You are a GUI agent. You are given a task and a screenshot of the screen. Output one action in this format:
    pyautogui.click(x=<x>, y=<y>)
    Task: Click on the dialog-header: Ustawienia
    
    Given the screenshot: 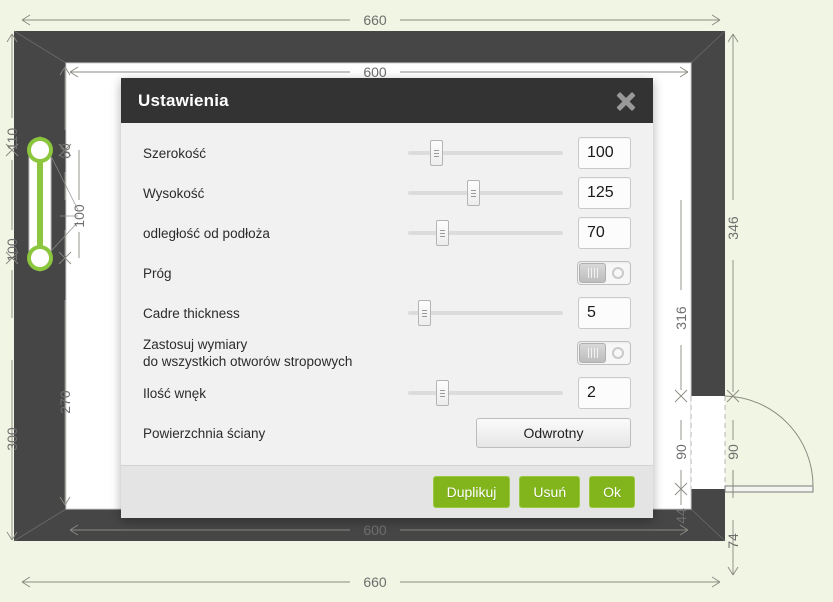 What is the action you would take?
    pyautogui.click(x=387, y=100)
    